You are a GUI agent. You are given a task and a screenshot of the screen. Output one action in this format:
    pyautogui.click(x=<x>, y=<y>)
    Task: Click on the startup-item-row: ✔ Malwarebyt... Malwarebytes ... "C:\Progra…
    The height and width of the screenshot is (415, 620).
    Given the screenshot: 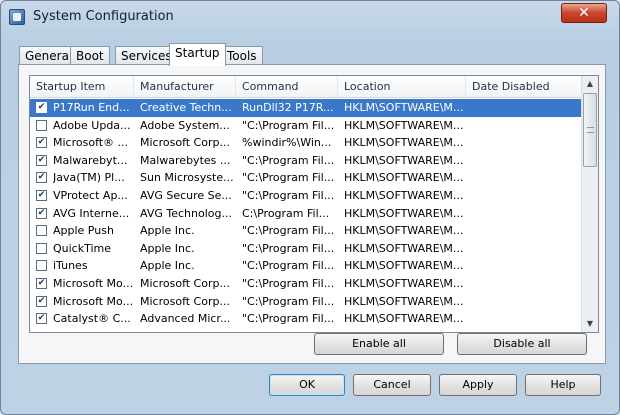 What is the action you would take?
    pyautogui.click(x=306, y=161)
    